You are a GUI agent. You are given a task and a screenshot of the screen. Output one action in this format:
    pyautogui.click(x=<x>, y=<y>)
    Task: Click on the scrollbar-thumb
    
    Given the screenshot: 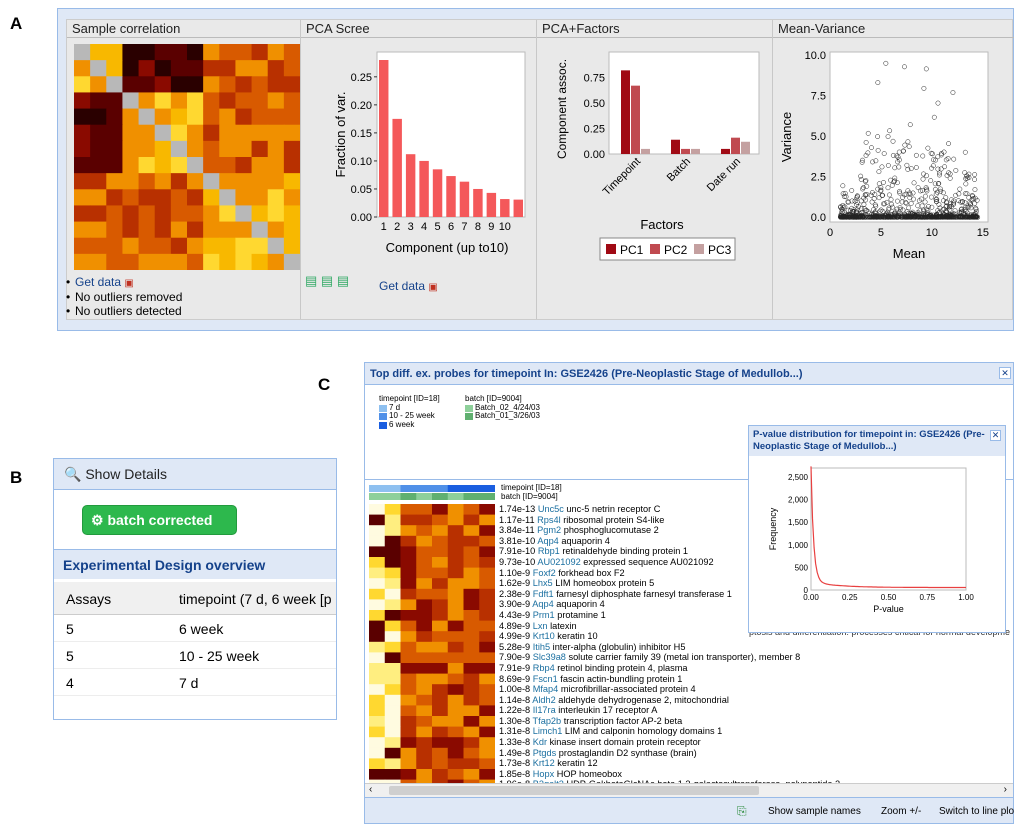 What is the action you would take?
    pyautogui.click(x=574, y=790)
    